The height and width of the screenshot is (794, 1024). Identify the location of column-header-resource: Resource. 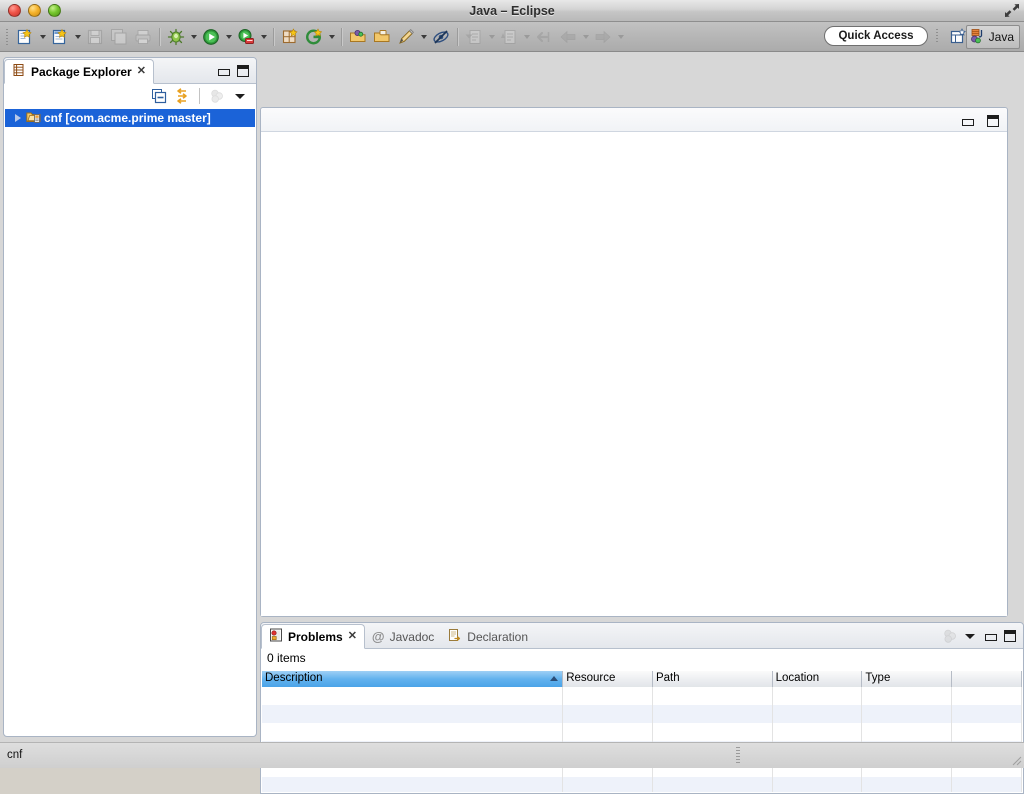
(608, 679).